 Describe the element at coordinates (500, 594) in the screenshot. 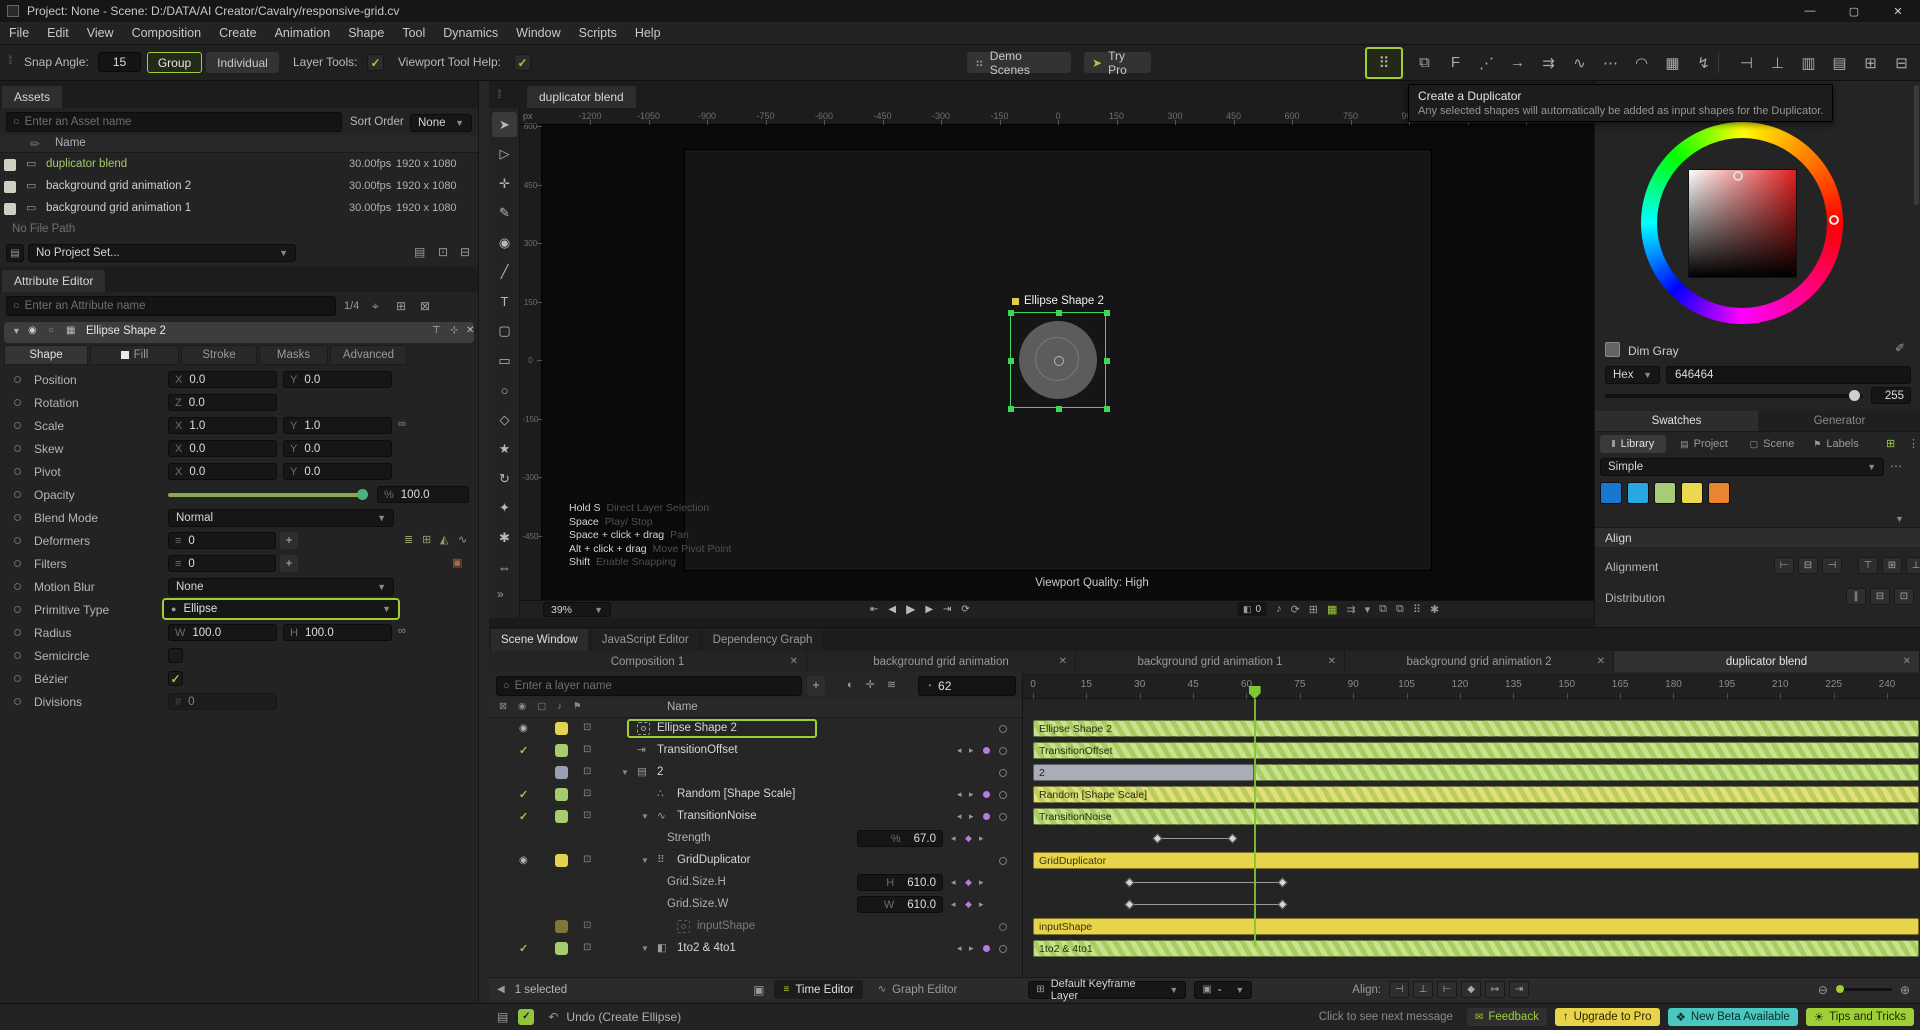

I see `more-tools-icon: »` at that location.